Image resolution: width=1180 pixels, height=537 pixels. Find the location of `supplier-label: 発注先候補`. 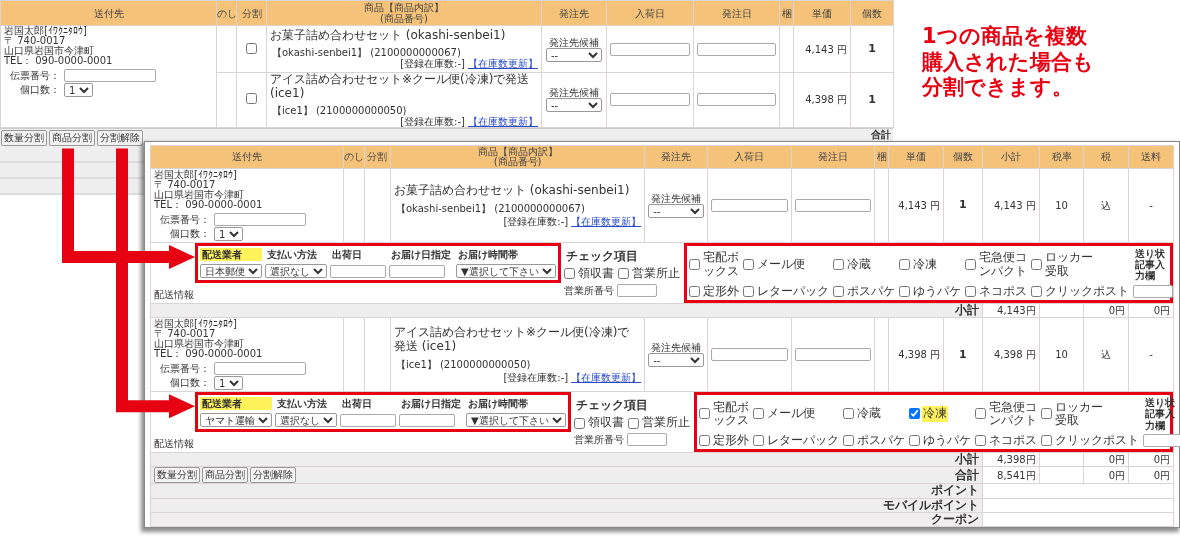

supplier-label: 発注先候補 is located at coordinates (676, 348).